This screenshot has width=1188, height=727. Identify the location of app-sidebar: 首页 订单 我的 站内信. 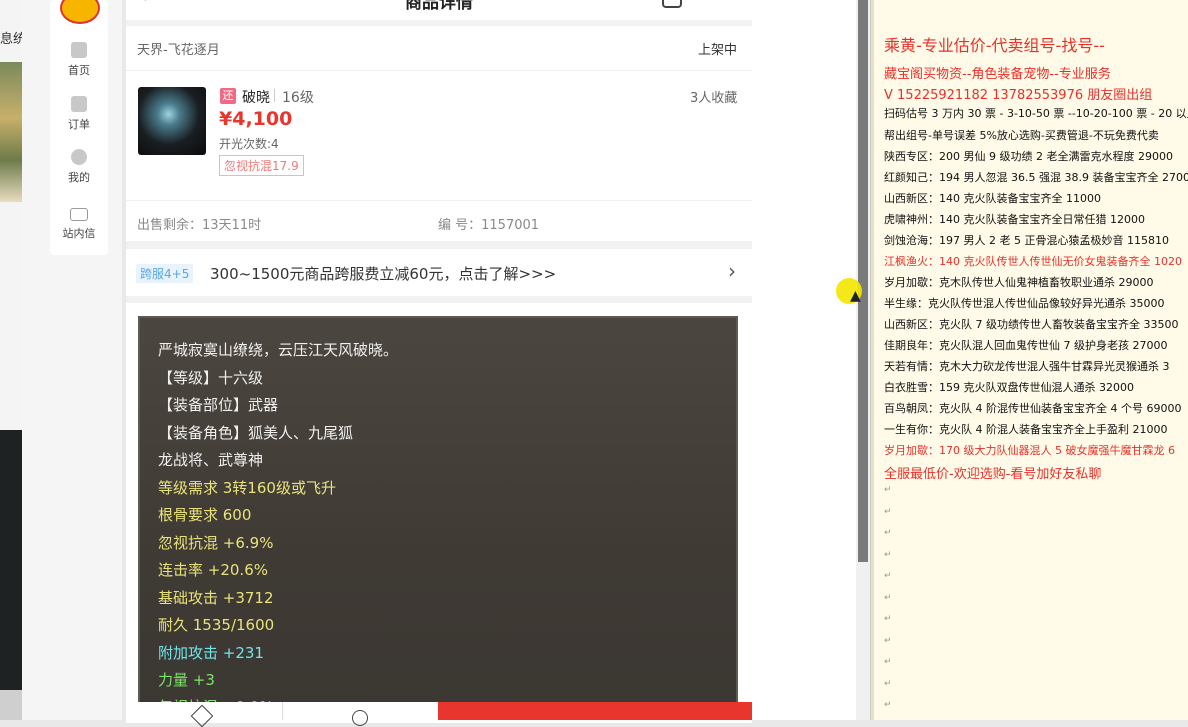
(72, 360).